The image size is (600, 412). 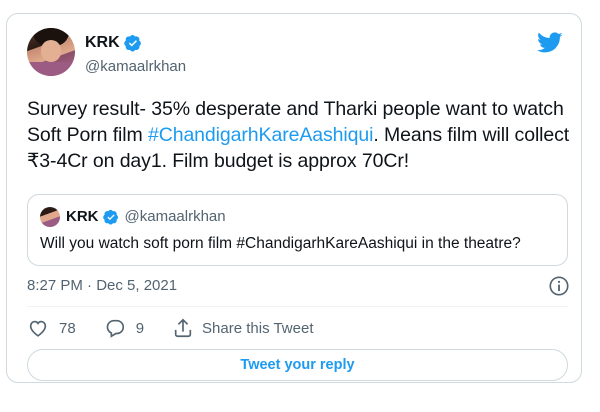 I want to click on quoted-display-name: KRK, so click(x=82, y=216).